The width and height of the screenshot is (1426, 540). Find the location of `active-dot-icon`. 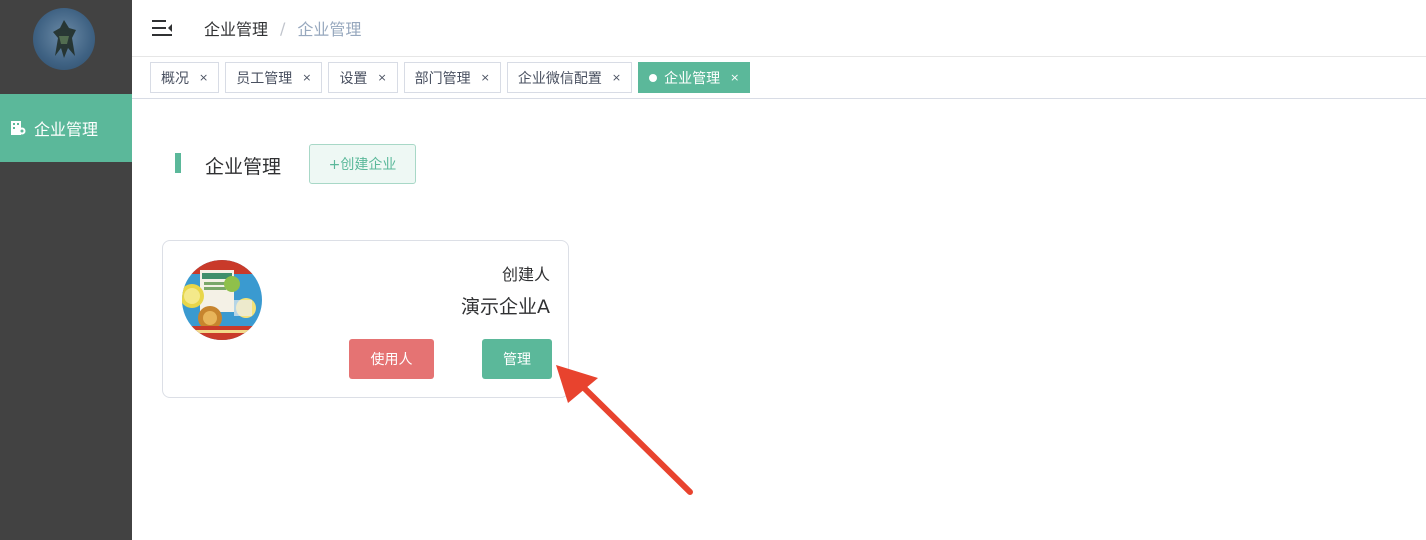

active-dot-icon is located at coordinates (653, 77).